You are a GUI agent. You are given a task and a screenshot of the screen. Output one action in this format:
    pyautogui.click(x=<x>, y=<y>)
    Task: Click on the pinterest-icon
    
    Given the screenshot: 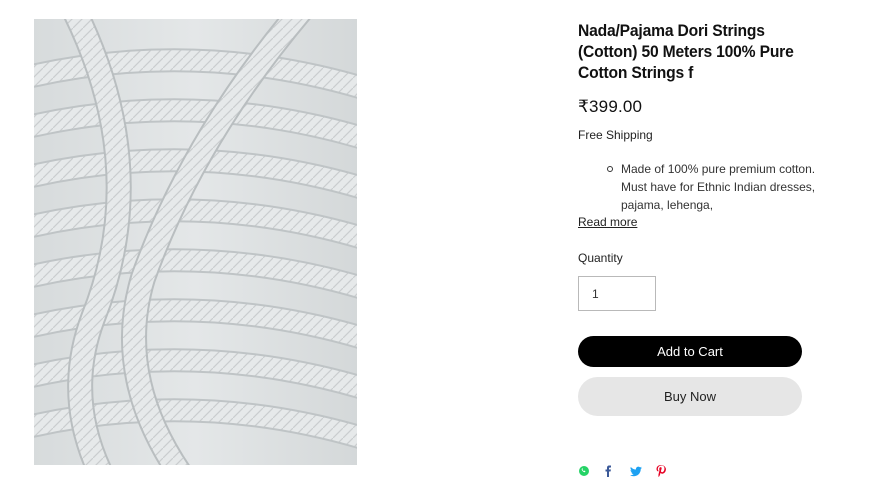 What is the action you would take?
    pyautogui.click(x=669, y=471)
    